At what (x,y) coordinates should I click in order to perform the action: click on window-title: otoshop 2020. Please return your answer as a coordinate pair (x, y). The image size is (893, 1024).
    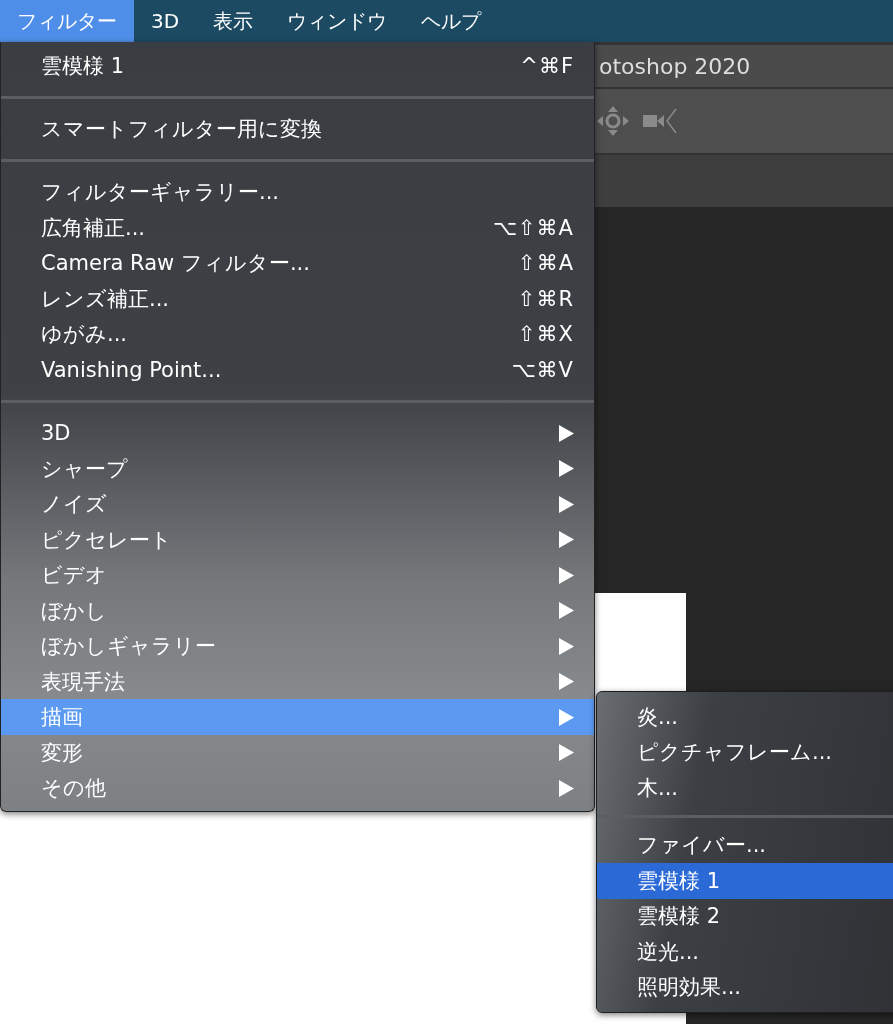
    Looking at the image, I should click on (675, 66).